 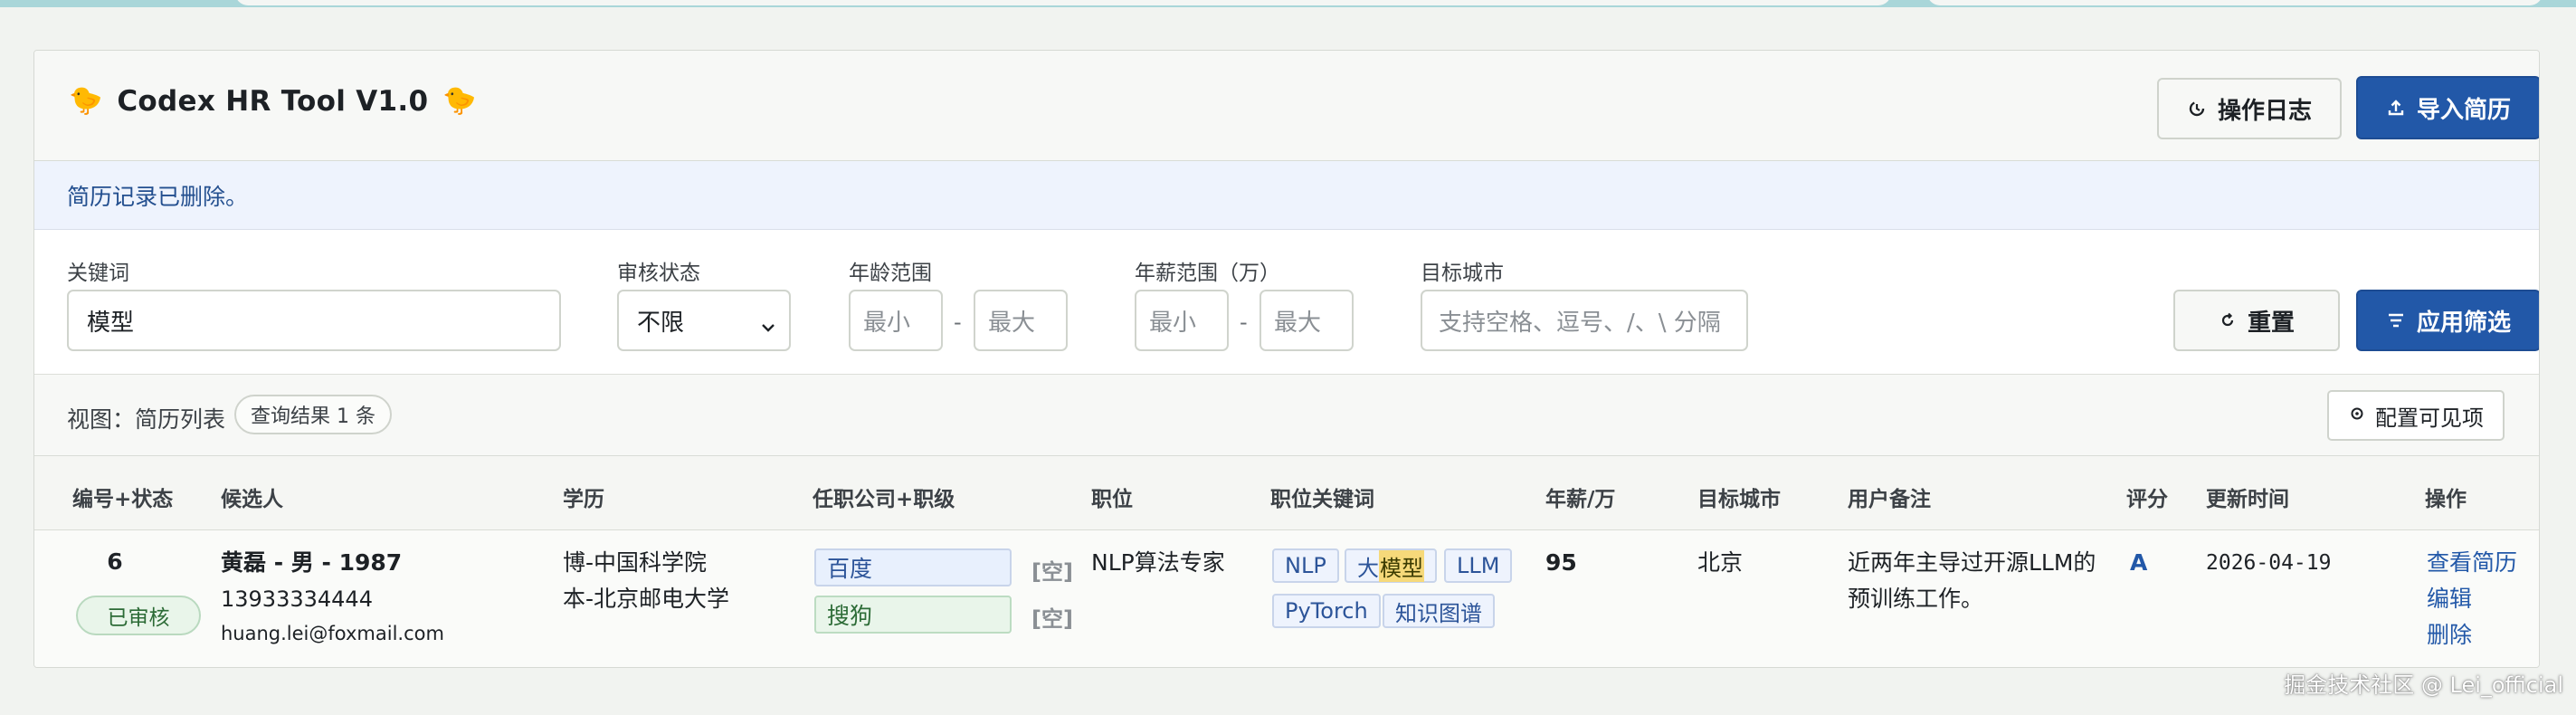 I want to click on apply-filter-button: 应用筛选, so click(x=2447, y=320).